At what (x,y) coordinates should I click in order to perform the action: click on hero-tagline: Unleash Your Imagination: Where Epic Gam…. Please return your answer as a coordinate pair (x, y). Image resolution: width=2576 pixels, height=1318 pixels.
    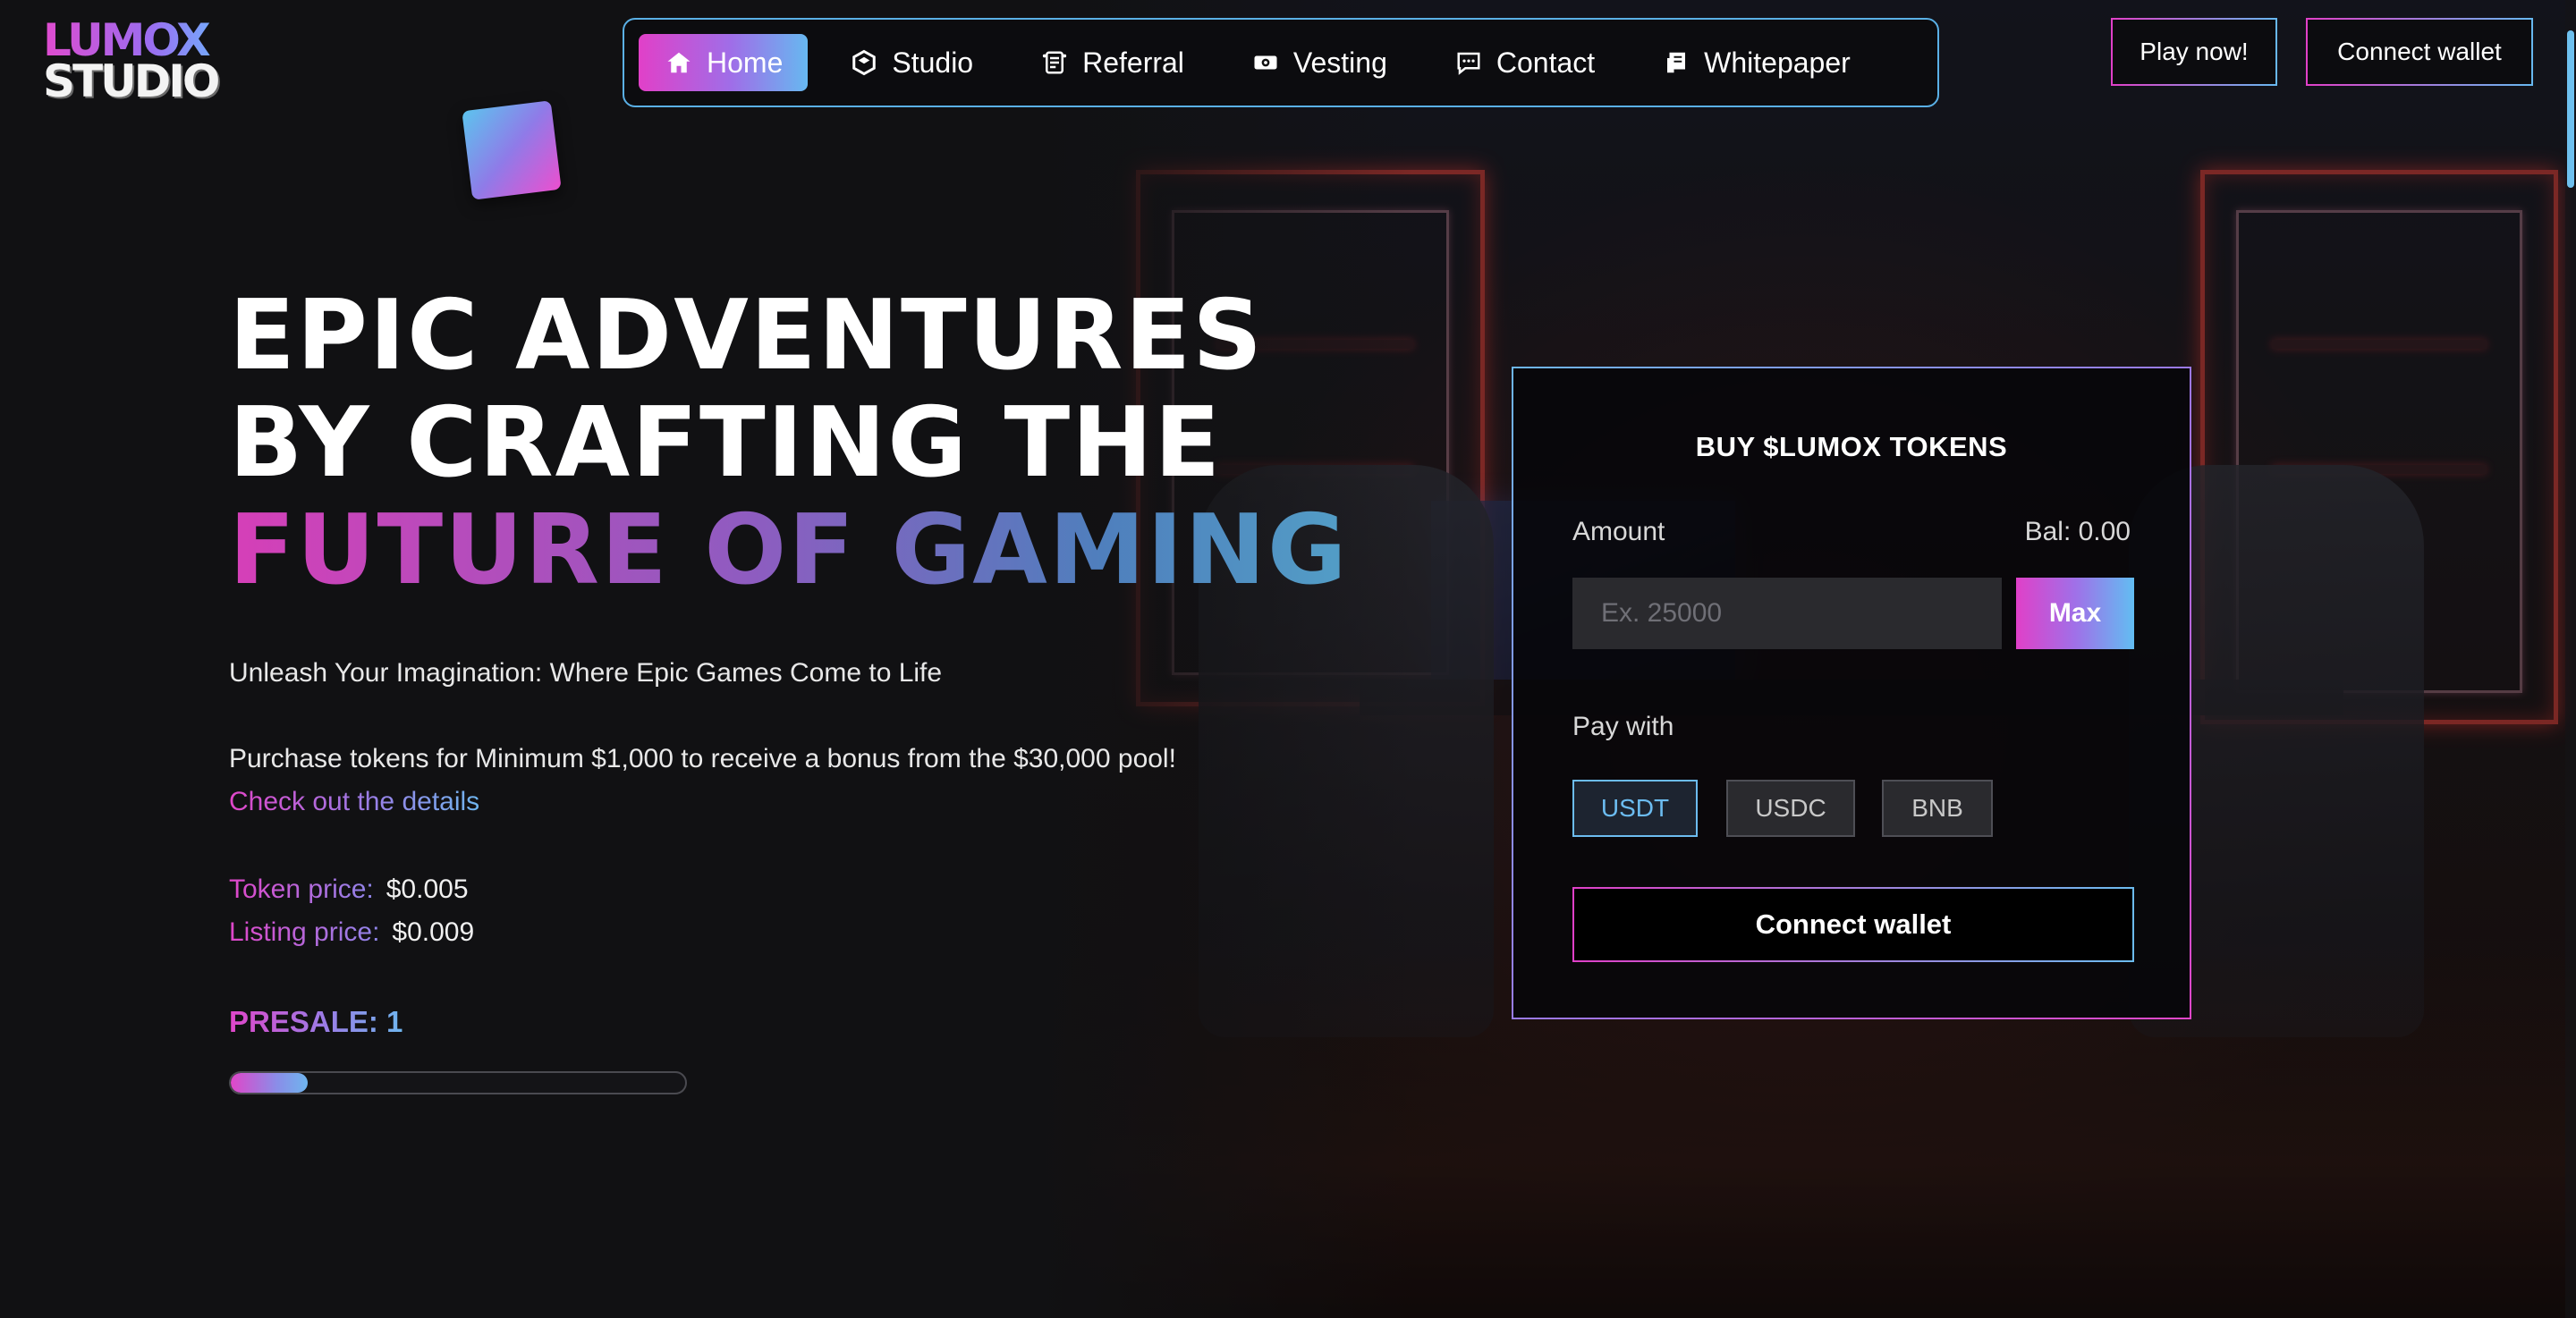
    Looking at the image, I should click on (586, 673).